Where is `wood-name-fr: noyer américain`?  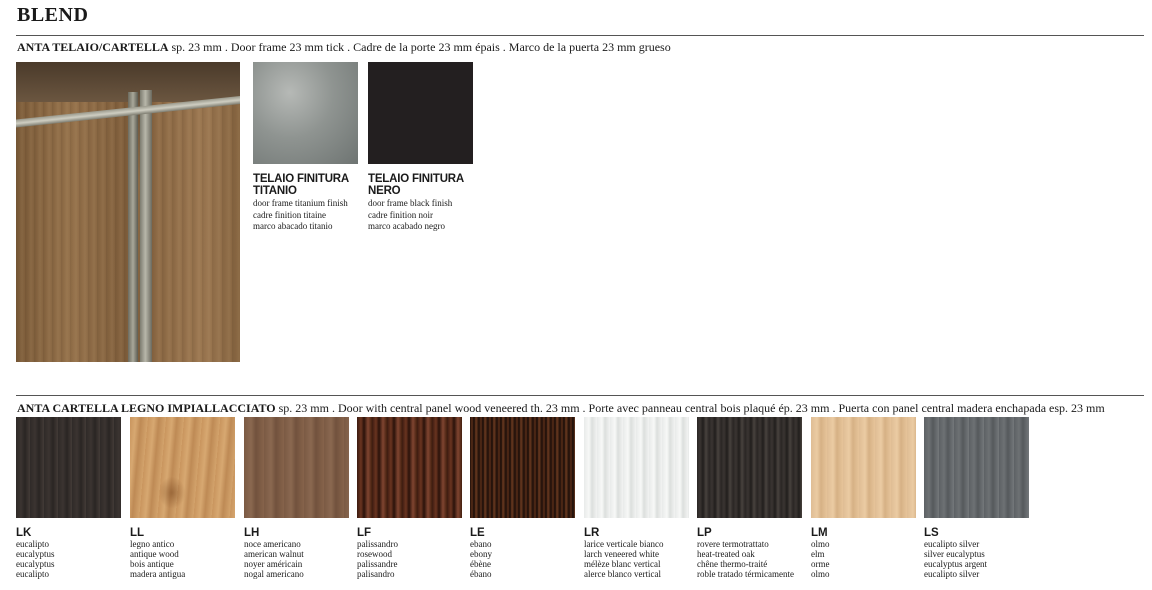
wood-name-fr: noyer américain is located at coordinates (273, 564).